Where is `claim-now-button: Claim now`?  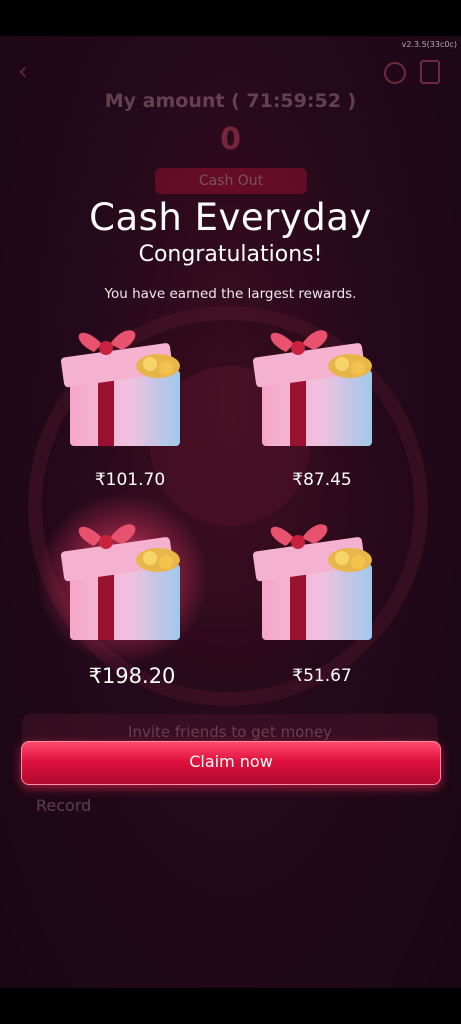
claim-now-button: Claim now is located at coordinates (231, 763).